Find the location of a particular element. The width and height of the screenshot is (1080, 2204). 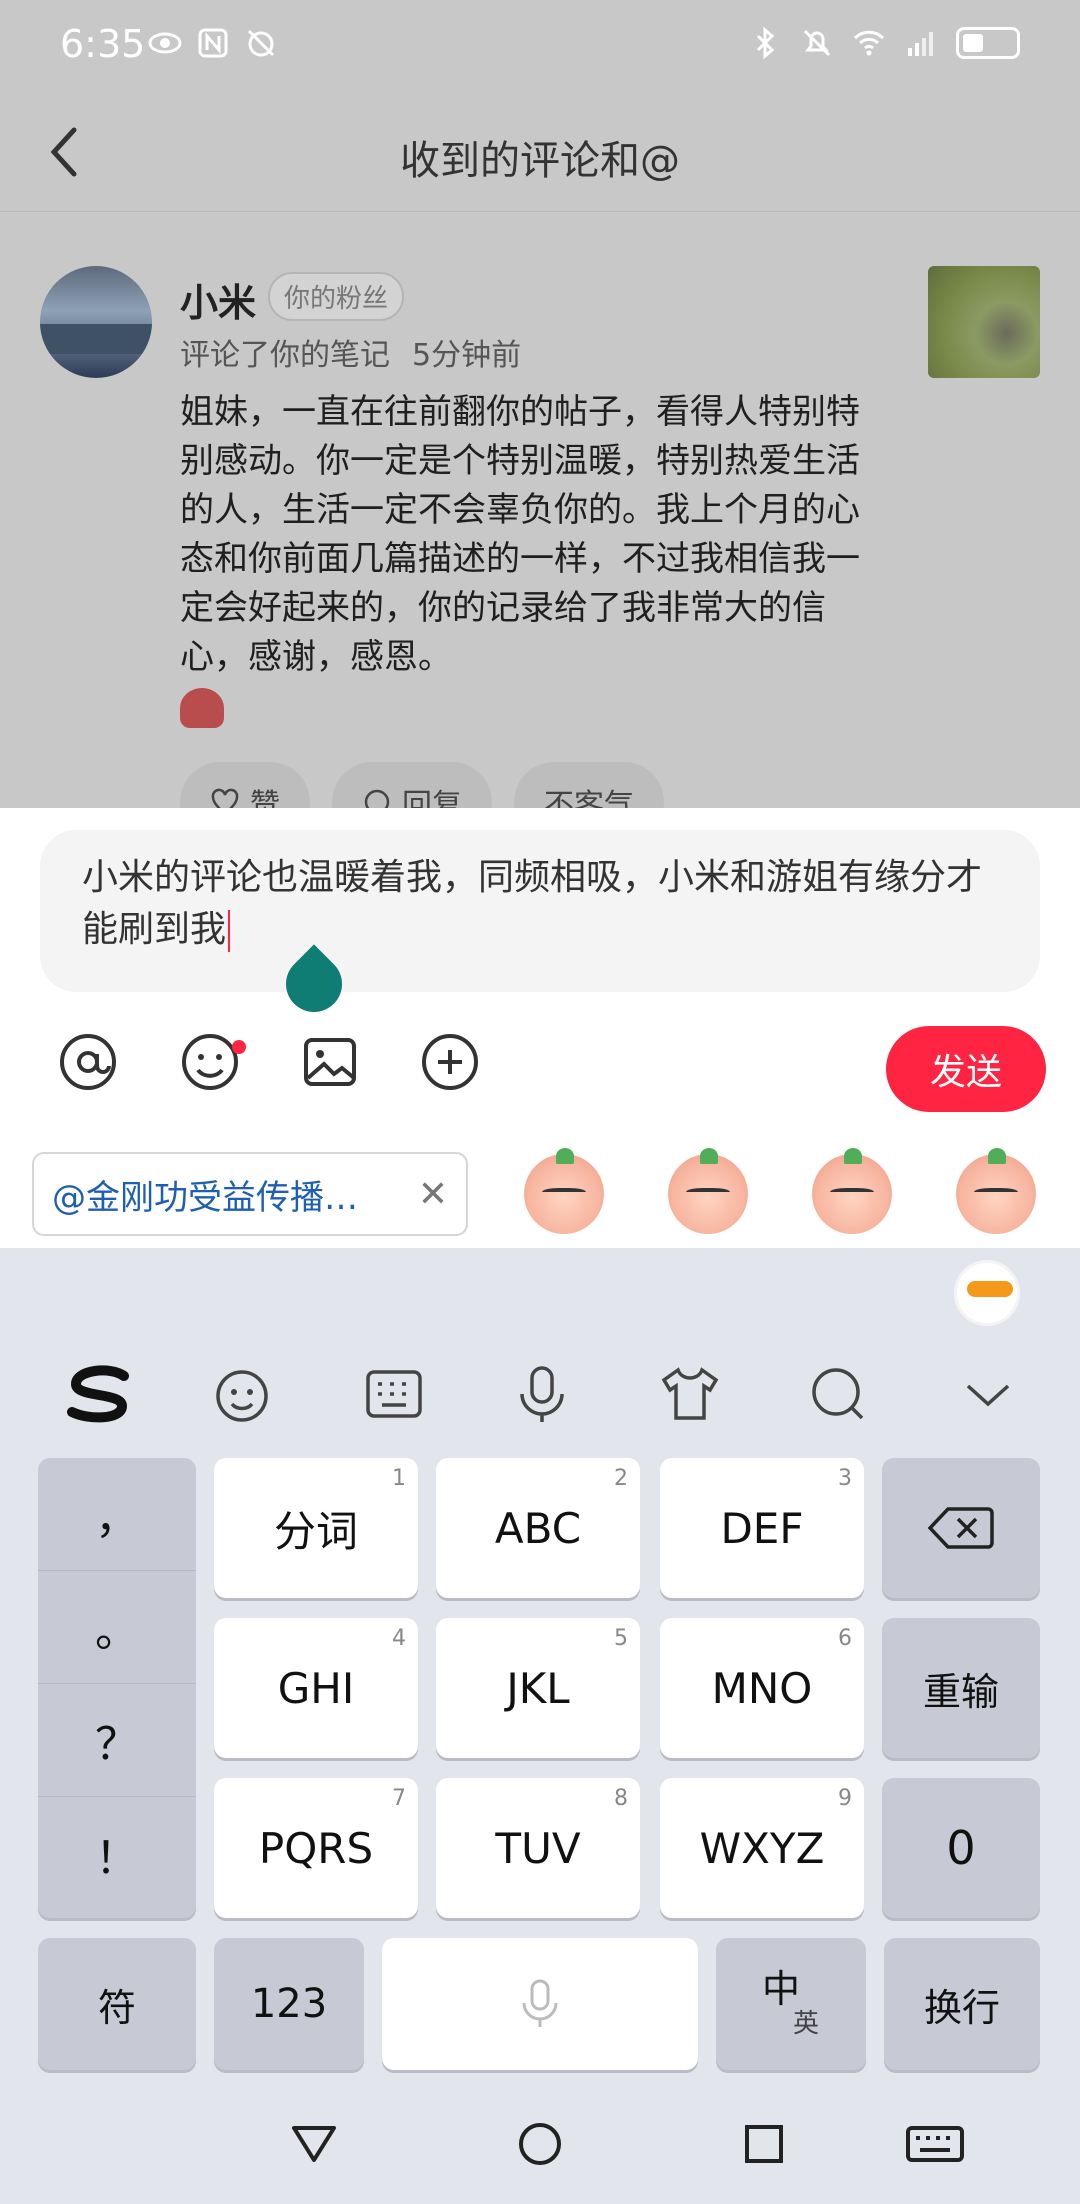

like-label: 赞 is located at coordinates (265, 798).